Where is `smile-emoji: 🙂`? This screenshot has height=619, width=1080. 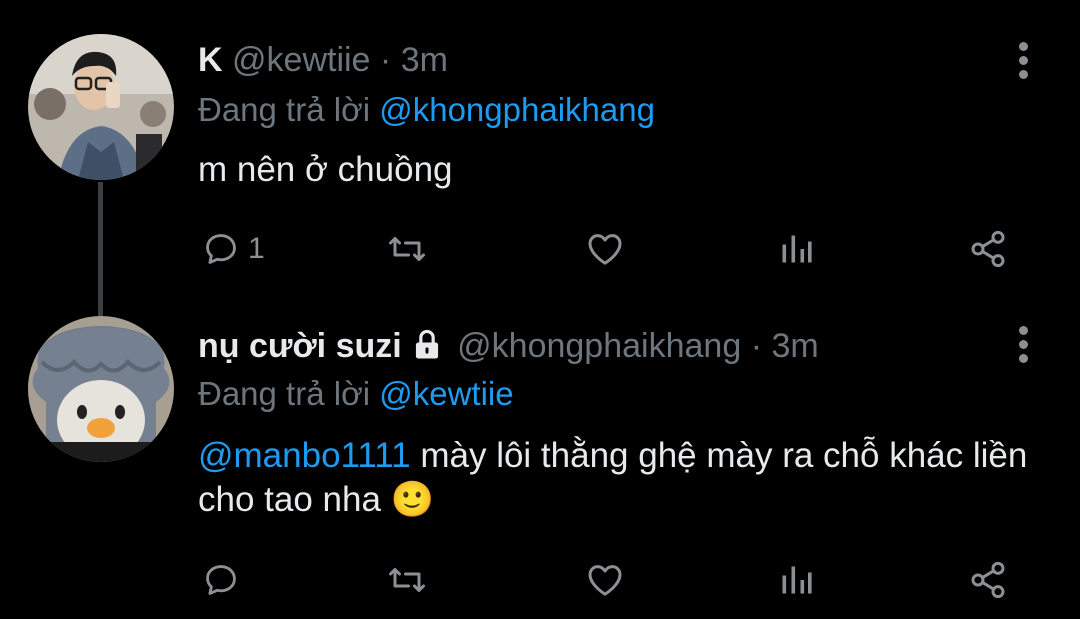
smile-emoji: 🙂 is located at coordinates (412, 499).